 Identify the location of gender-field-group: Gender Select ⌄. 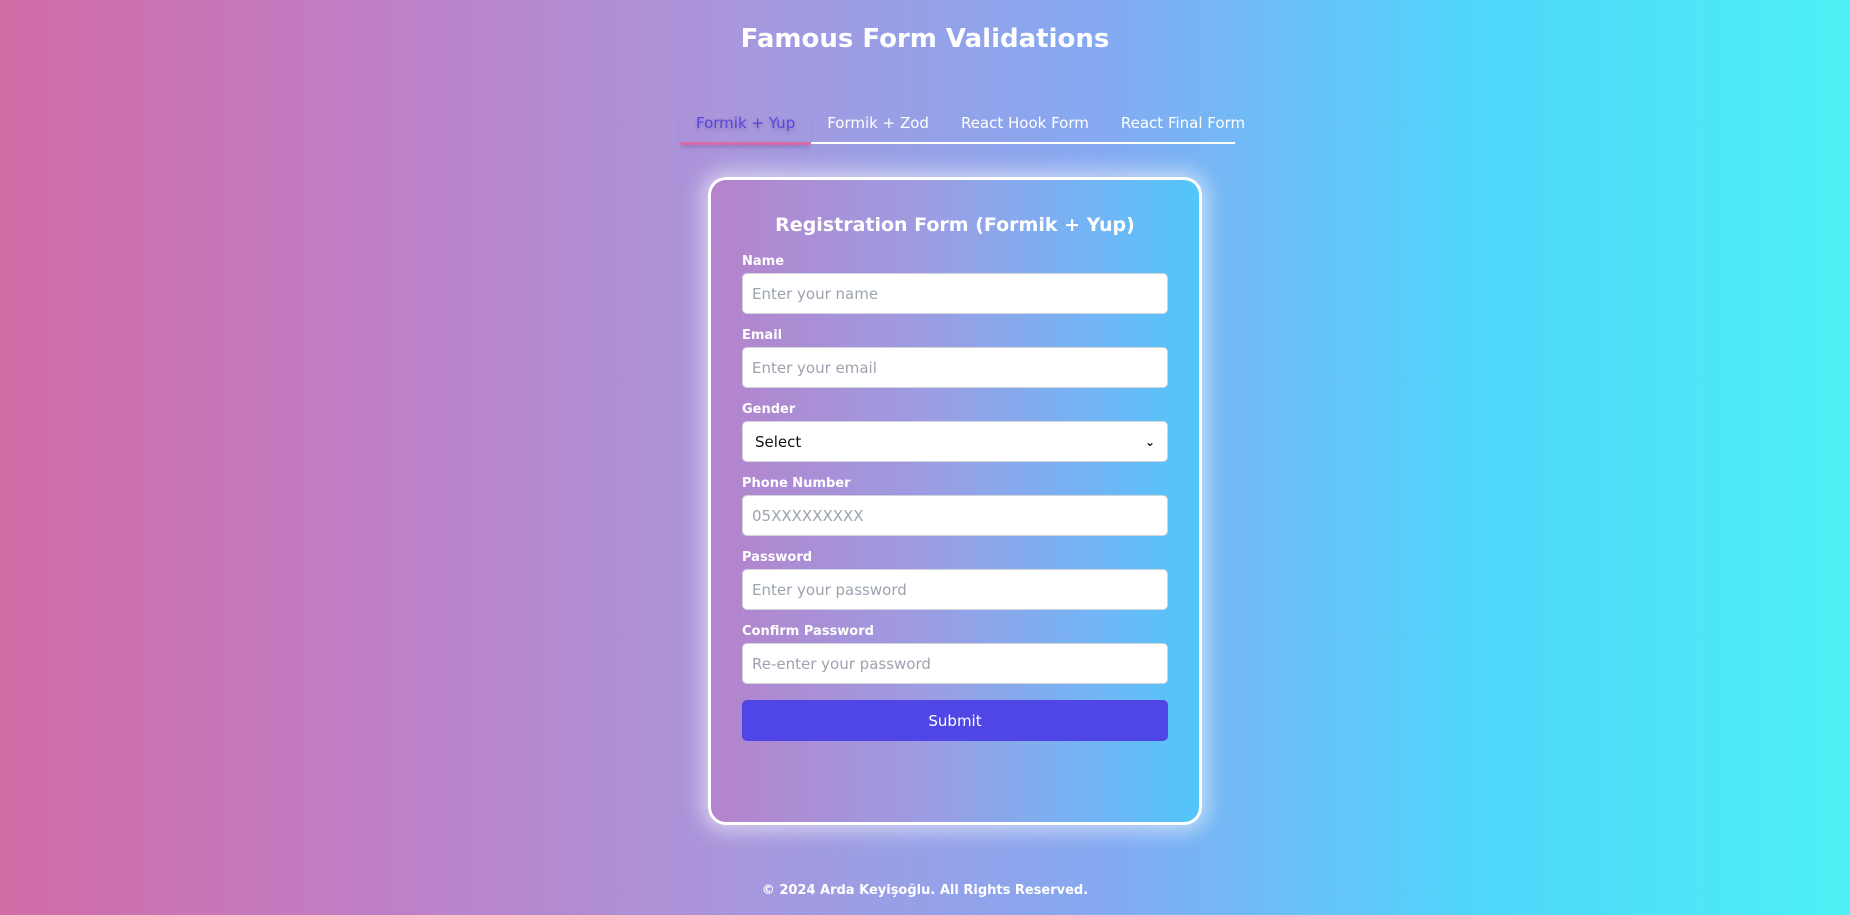
(955, 432).